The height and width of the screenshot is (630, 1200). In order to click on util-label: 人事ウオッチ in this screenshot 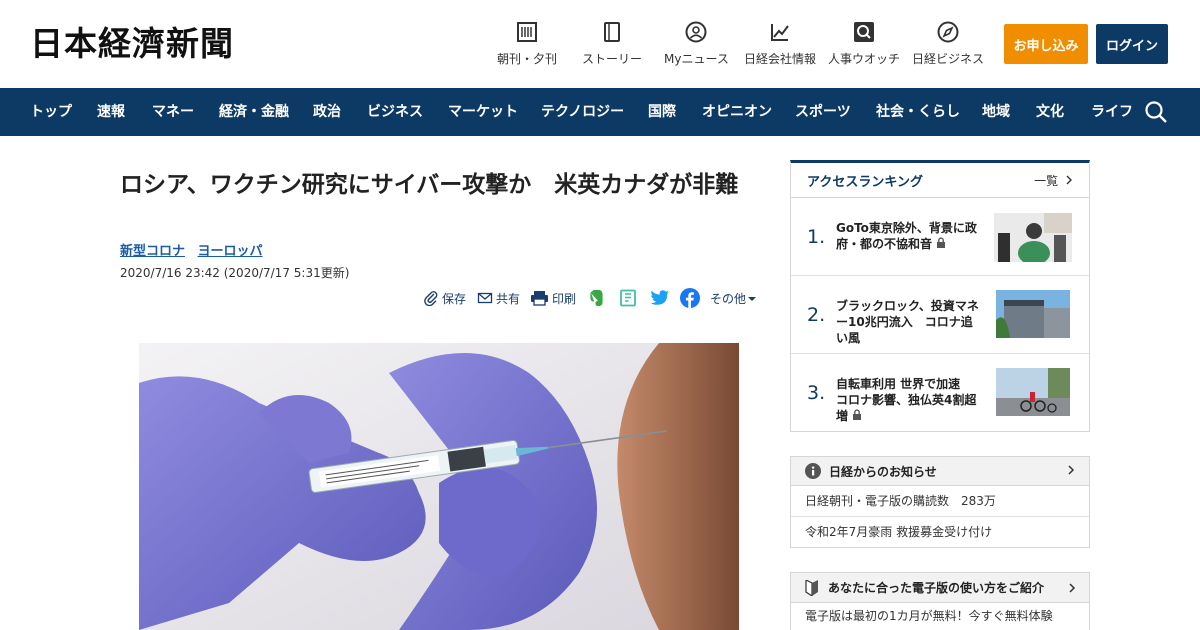, I will do `click(864, 59)`.